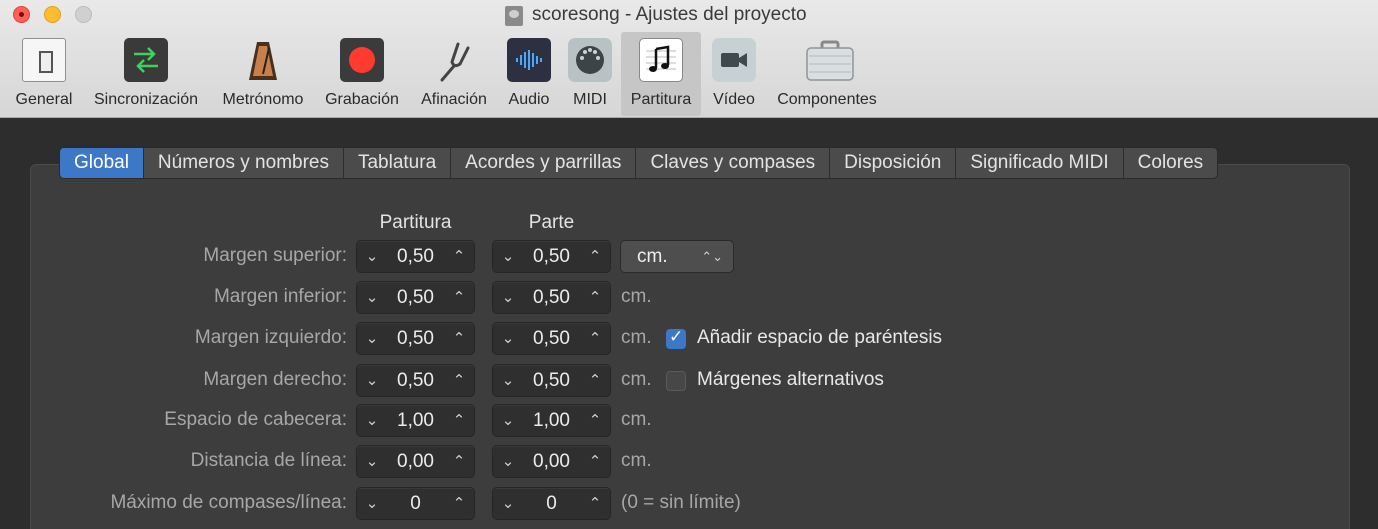 The height and width of the screenshot is (529, 1378). What do you see at coordinates (661, 74) in the screenshot?
I see `toolbar-item-score: Partitura` at bounding box center [661, 74].